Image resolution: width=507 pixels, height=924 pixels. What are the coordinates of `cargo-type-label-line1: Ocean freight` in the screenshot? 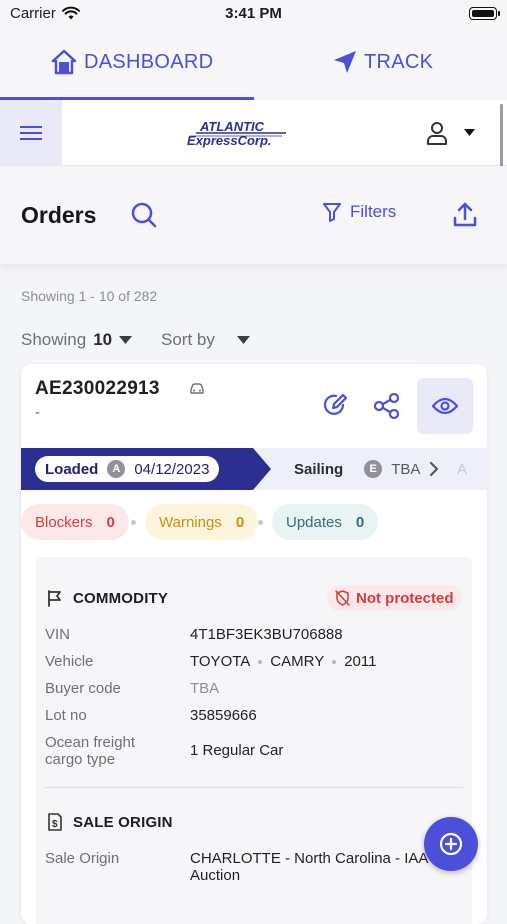 It's located at (90, 742).